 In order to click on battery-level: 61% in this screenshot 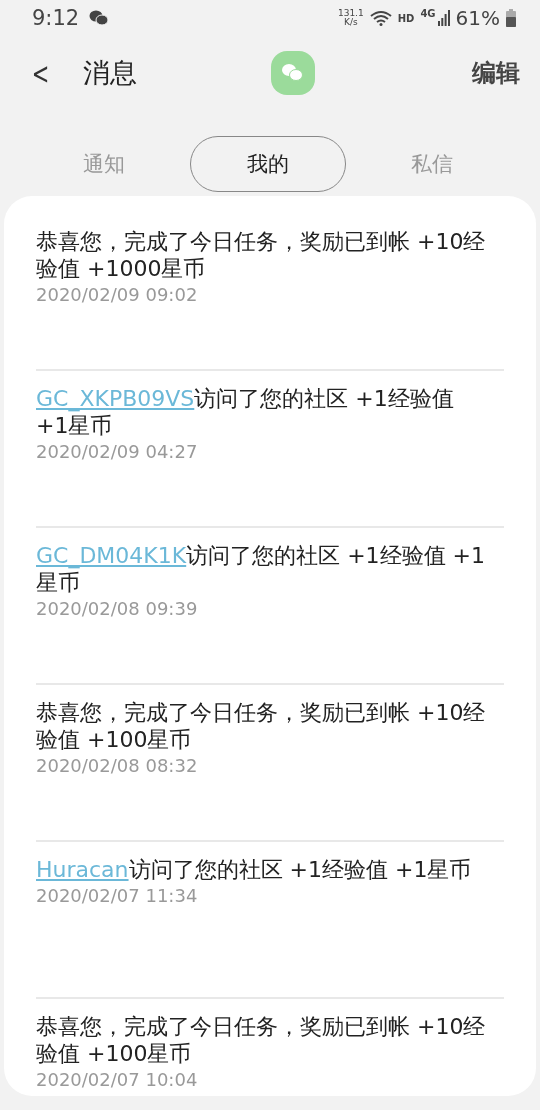, I will do `click(477, 18)`.